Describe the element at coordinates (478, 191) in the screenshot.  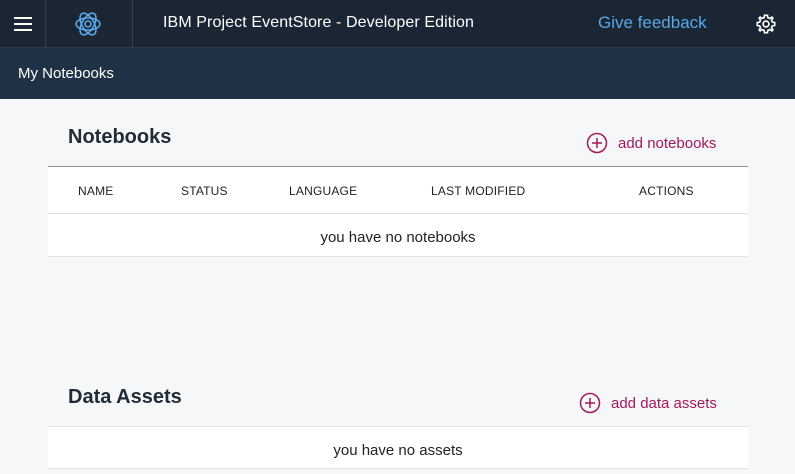
I see `column-header-last-modified: LAST MODIFIED` at that location.